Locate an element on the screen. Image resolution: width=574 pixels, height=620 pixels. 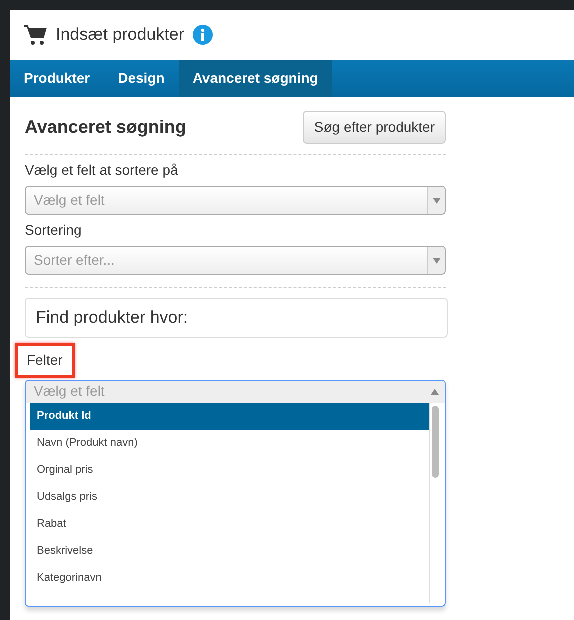
filter-panel-title: Find produkter hvor: is located at coordinates (236, 318).